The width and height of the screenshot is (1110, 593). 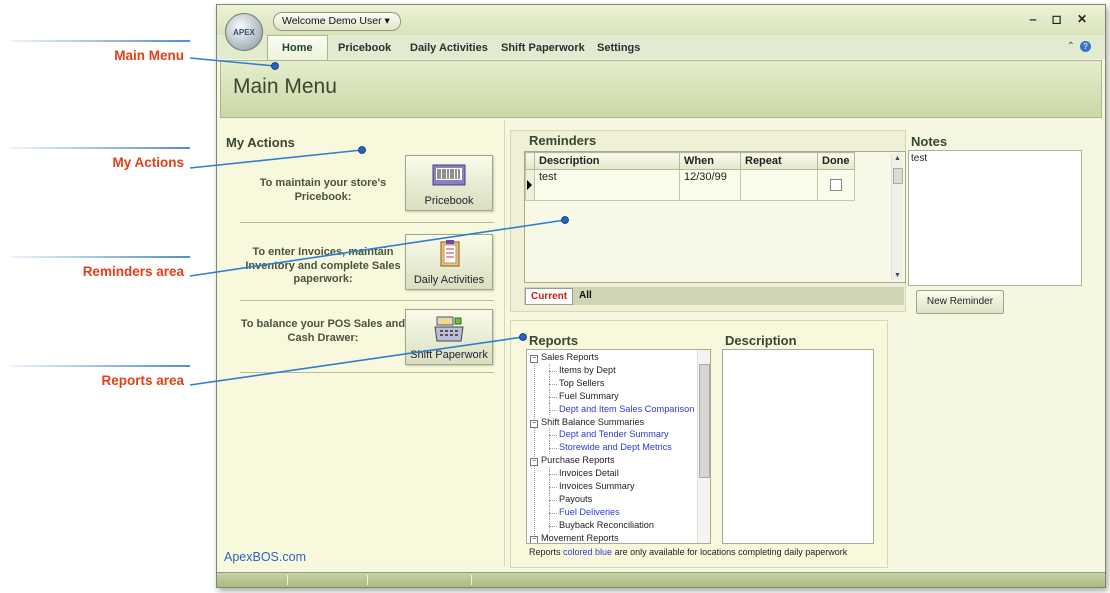 I want to click on help-icon: ?, so click(x=1085, y=46).